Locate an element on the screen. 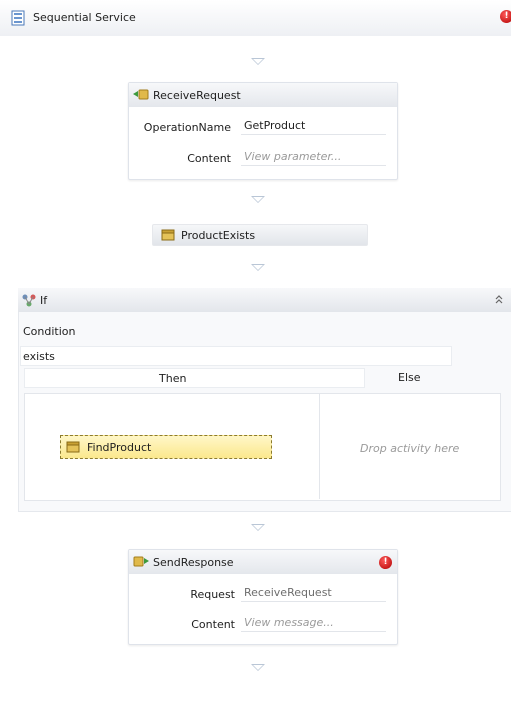 The width and height of the screenshot is (511, 701). sequence-icon is located at coordinates (18, 18).